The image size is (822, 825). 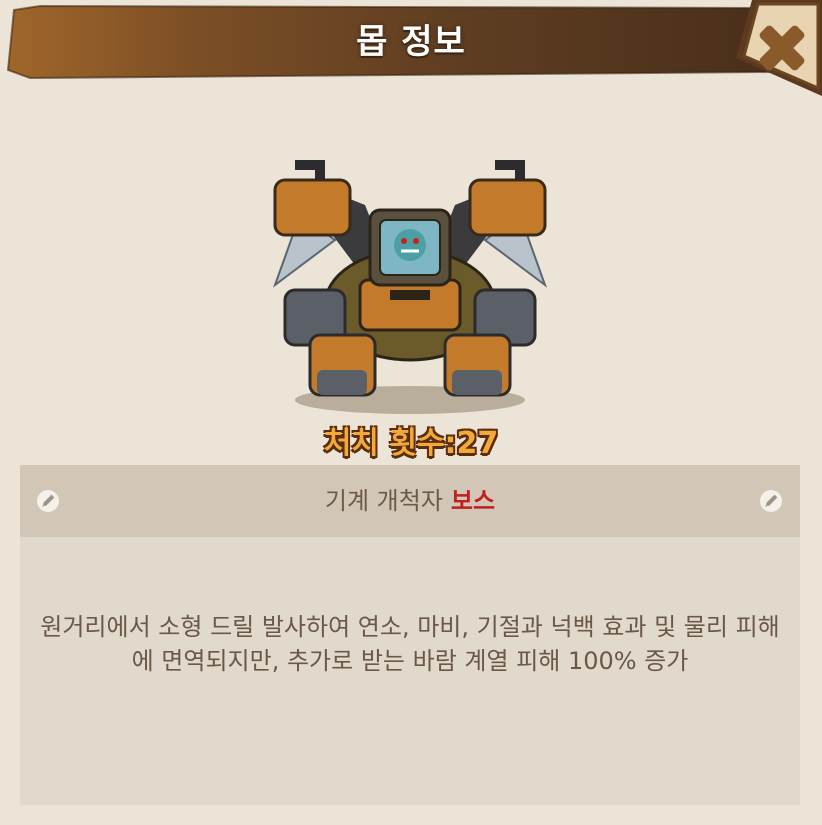 What do you see at coordinates (411, 42) in the screenshot?
I see `page-title: 몹 정보` at bounding box center [411, 42].